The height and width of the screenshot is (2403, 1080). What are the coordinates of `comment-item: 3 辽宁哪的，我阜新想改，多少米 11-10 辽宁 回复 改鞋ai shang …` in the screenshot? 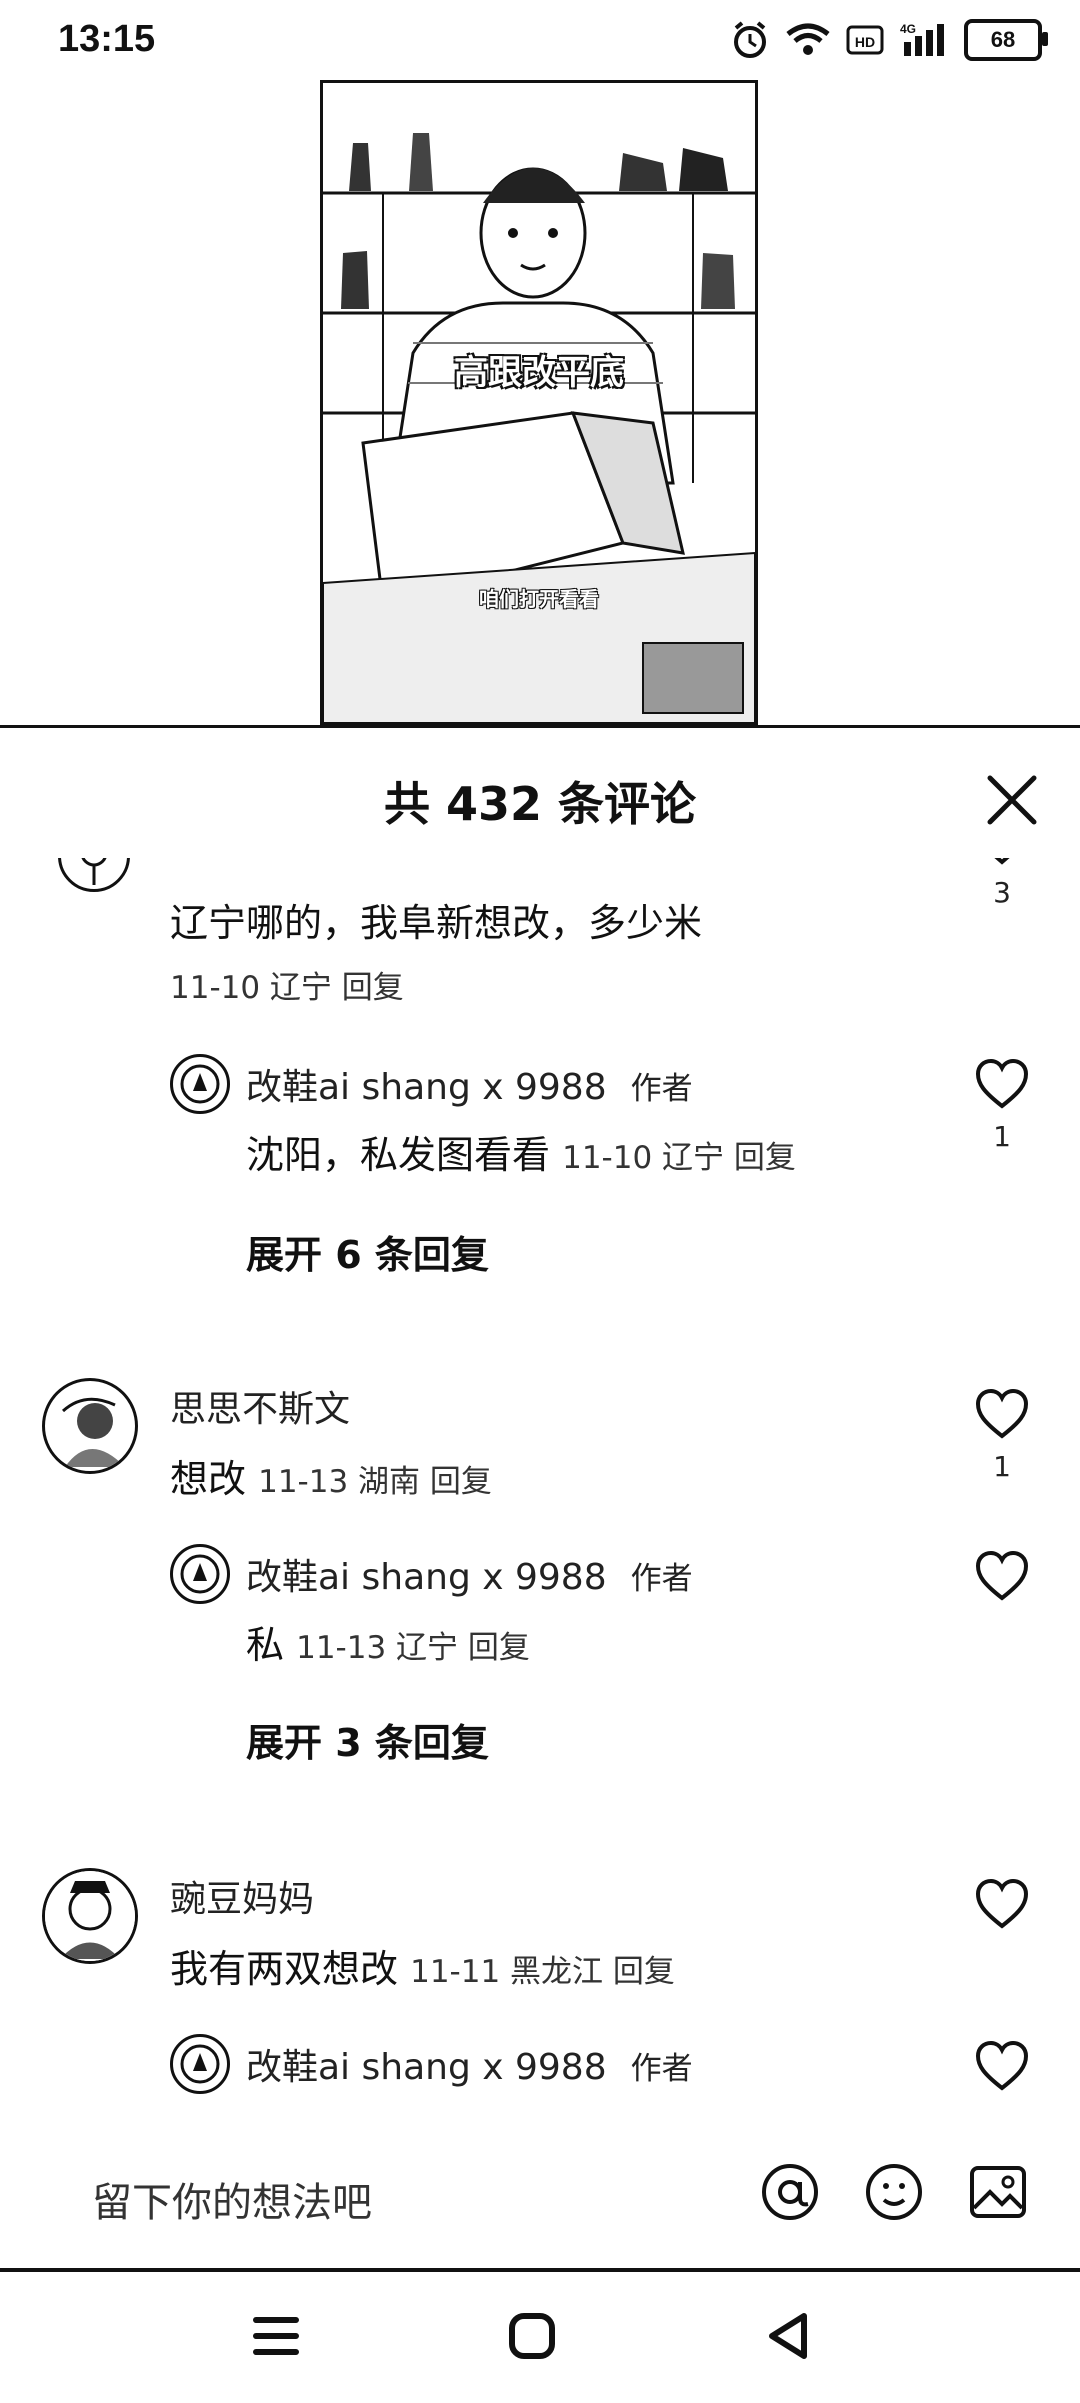 It's located at (540, 1023).